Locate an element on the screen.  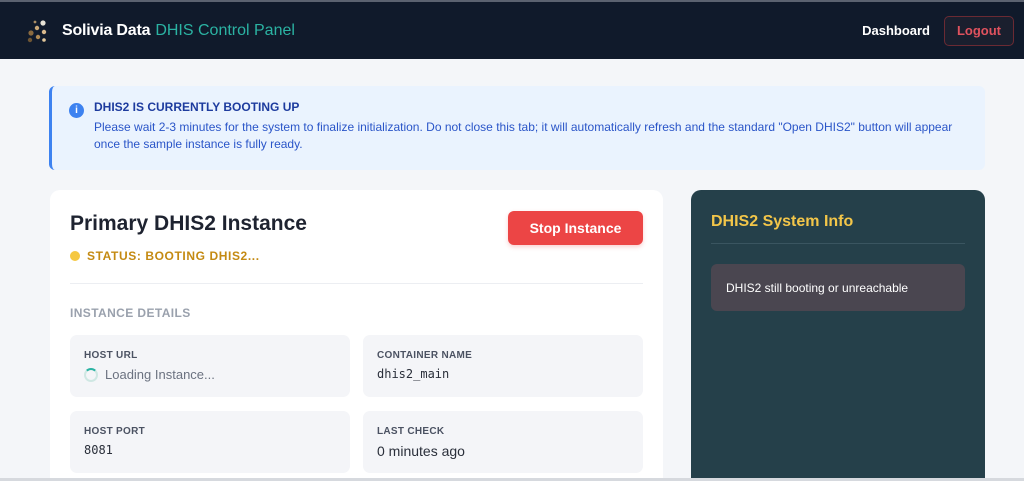
alert-title: DHIS2 IS CURRENTLY BOOTING UP is located at coordinates (197, 107).